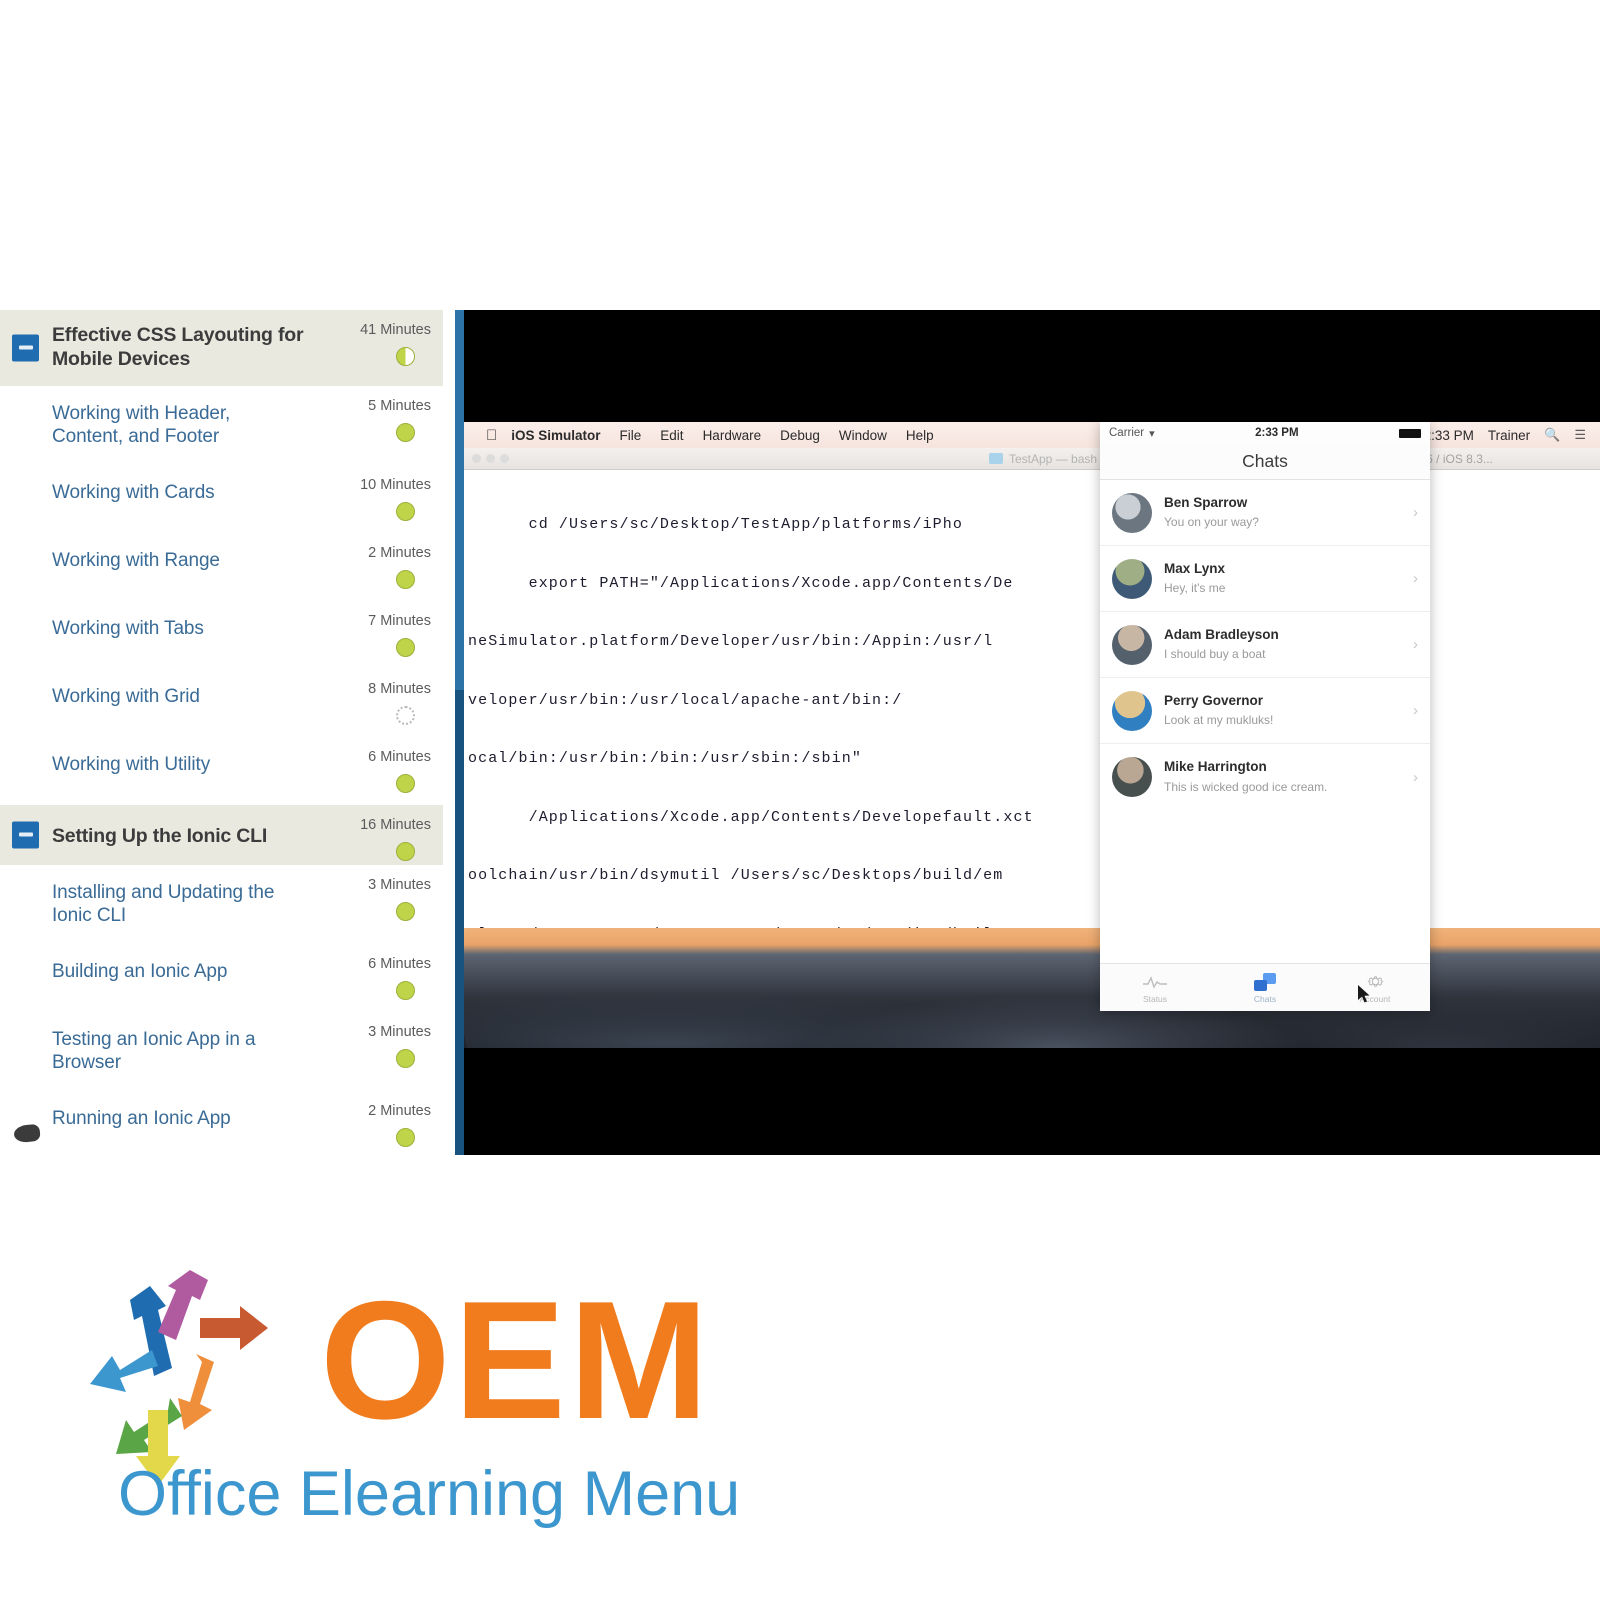 The width and height of the screenshot is (1600, 1600). What do you see at coordinates (399, 620) in the screenshot?
I see `lesson-duration: 7 Minutes` at bounding box center [399, 620].